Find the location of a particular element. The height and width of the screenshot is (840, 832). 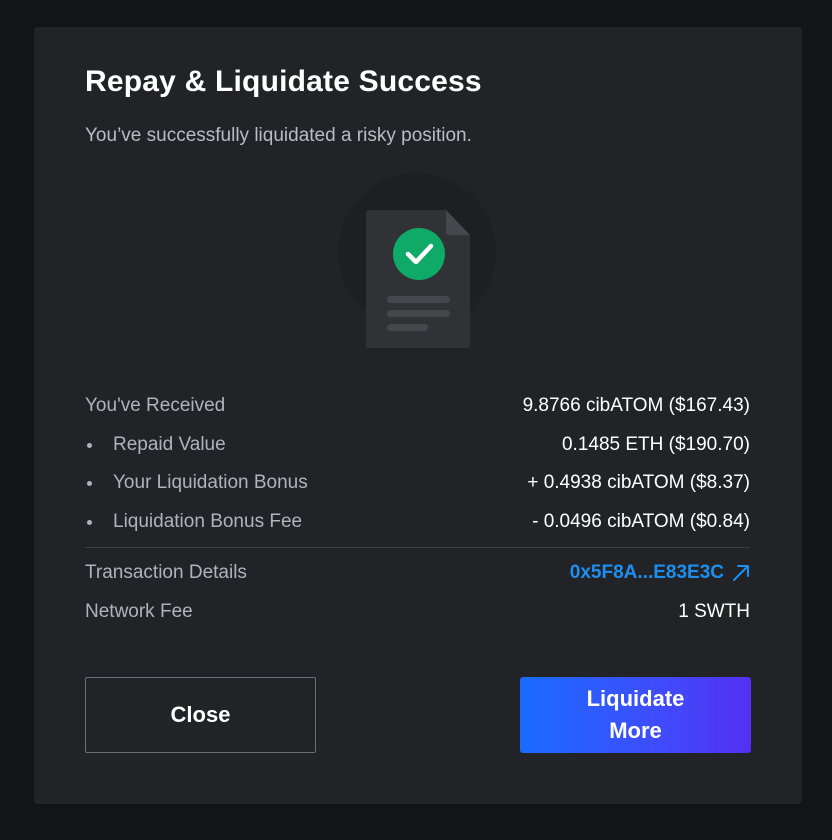

liquidation-bonus-amount: + 0.4938 cibATOM ($8.37) is located at coordinates (638, 483).